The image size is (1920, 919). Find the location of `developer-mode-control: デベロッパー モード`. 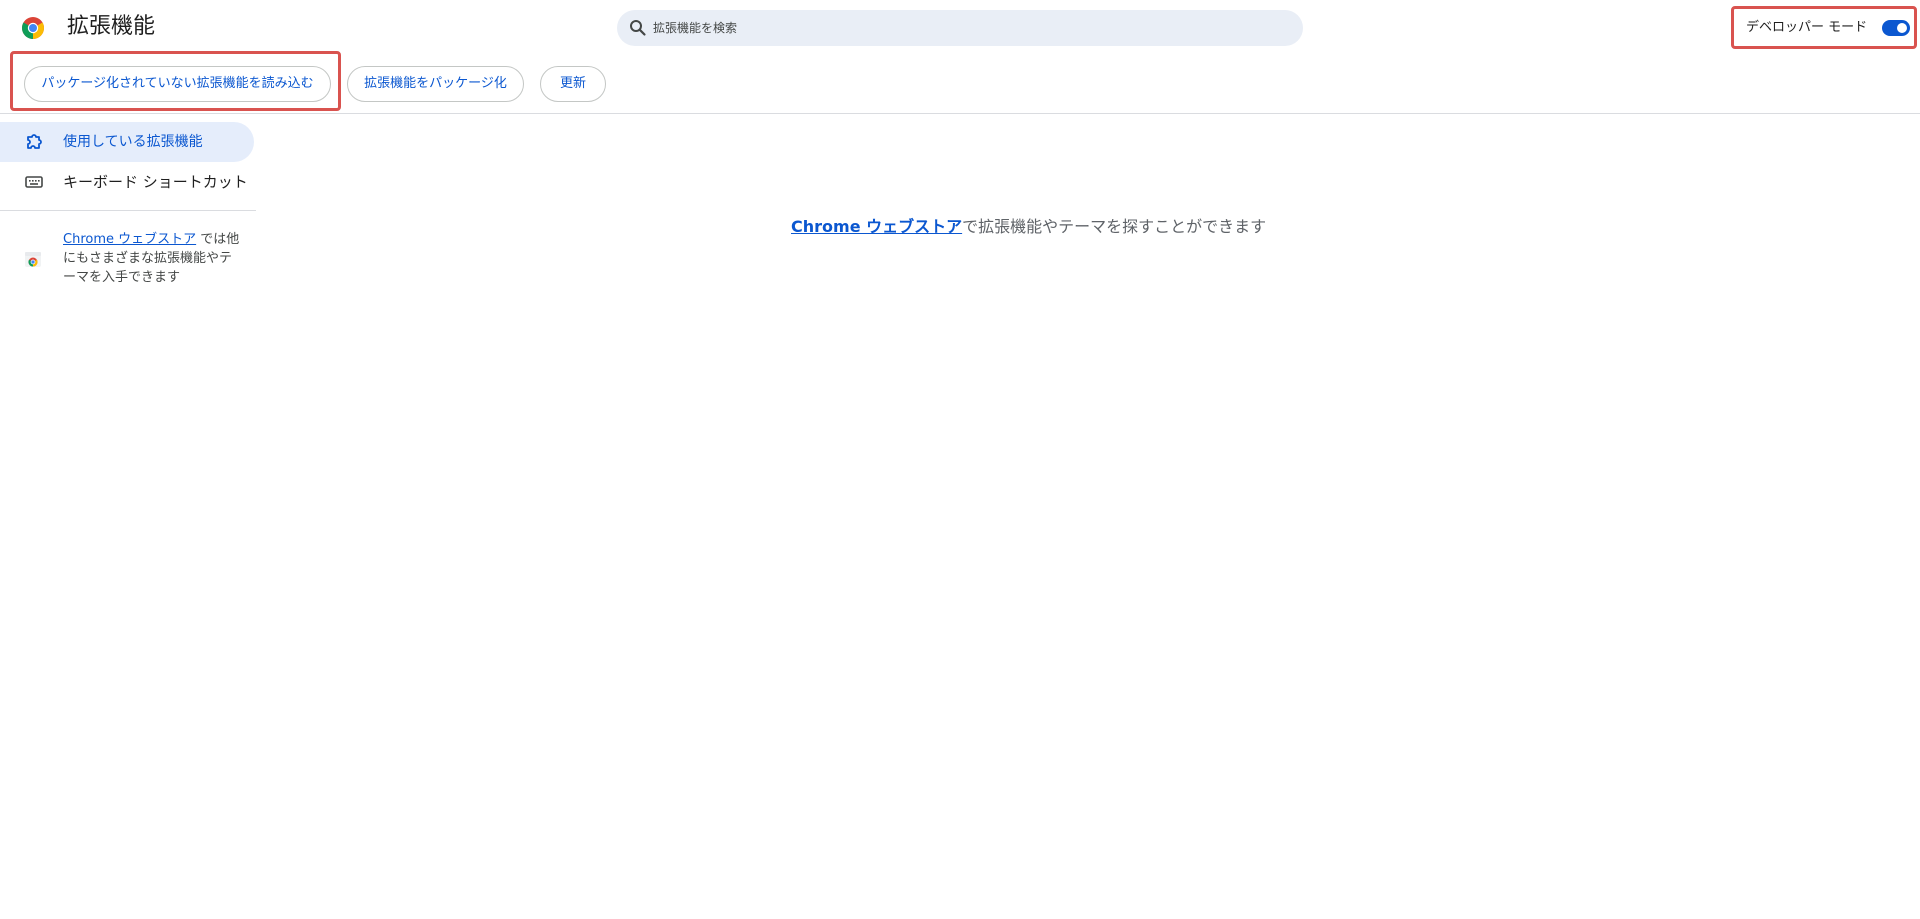

developer-mode-control: デベロッパー モード is located at coordinates (1824, 27).